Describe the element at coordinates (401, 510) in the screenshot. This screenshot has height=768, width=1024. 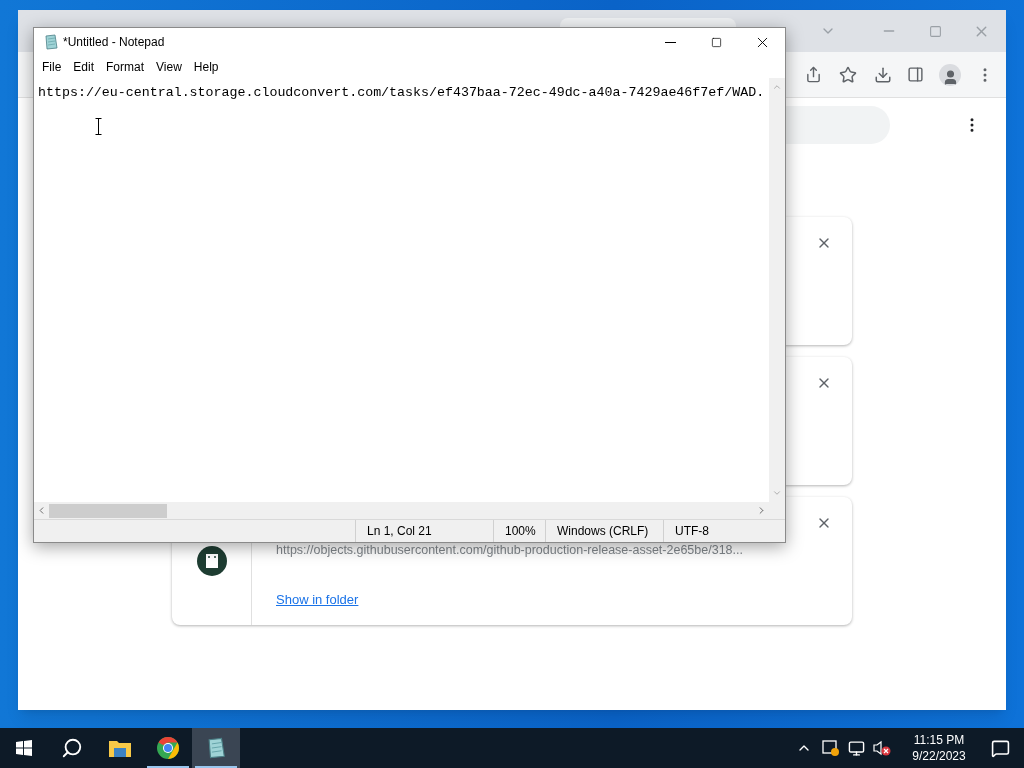
I see `horizontal-scrollbar` at that location.